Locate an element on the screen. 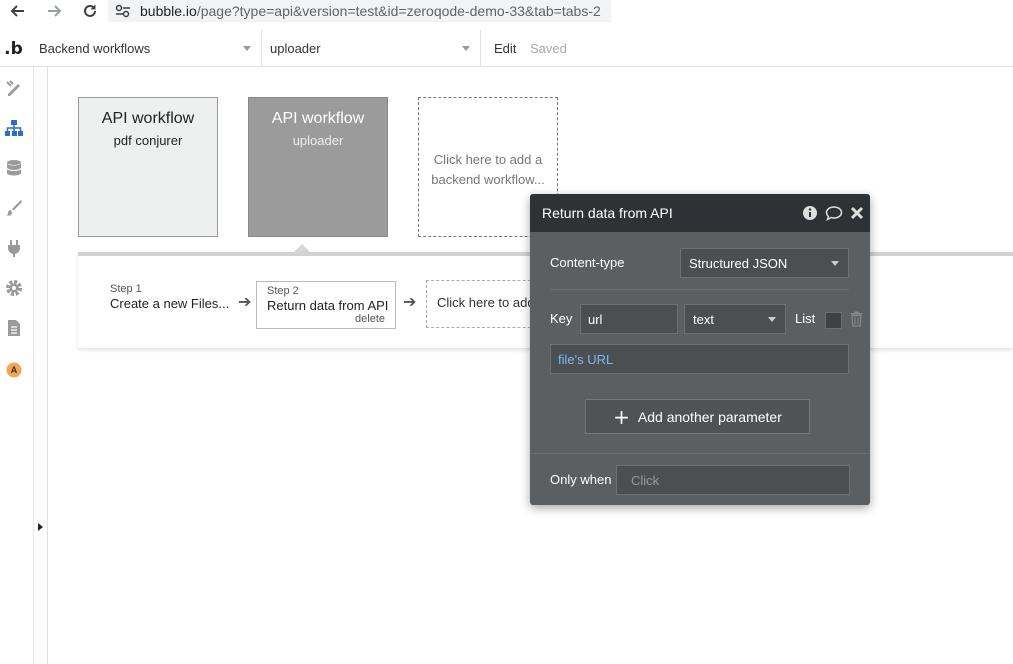 Image resolution: width=1013 pixels, height=664 pixels. workflow-card-uploader: API workflow uploader is located at coordinates (318, 167).